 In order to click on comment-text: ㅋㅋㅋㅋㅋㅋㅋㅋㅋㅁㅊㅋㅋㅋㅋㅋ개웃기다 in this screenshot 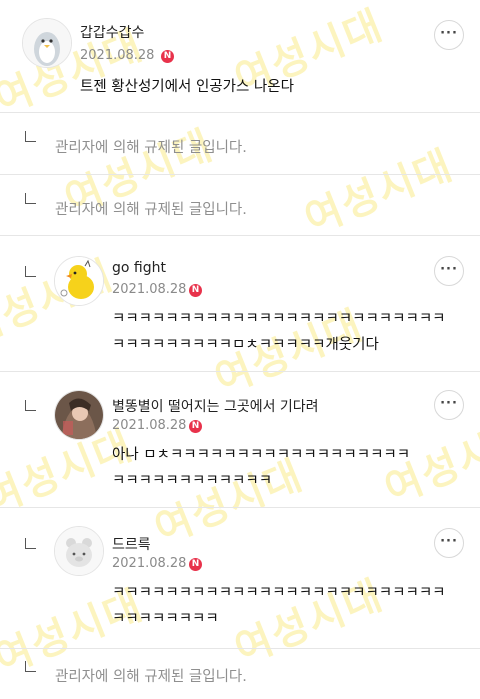, I will do `click(245, 345)`.